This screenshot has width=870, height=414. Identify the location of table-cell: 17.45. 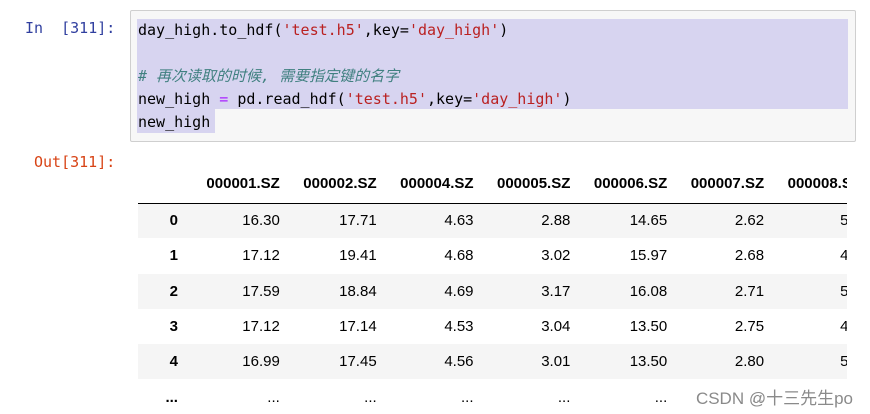
(358, 362).